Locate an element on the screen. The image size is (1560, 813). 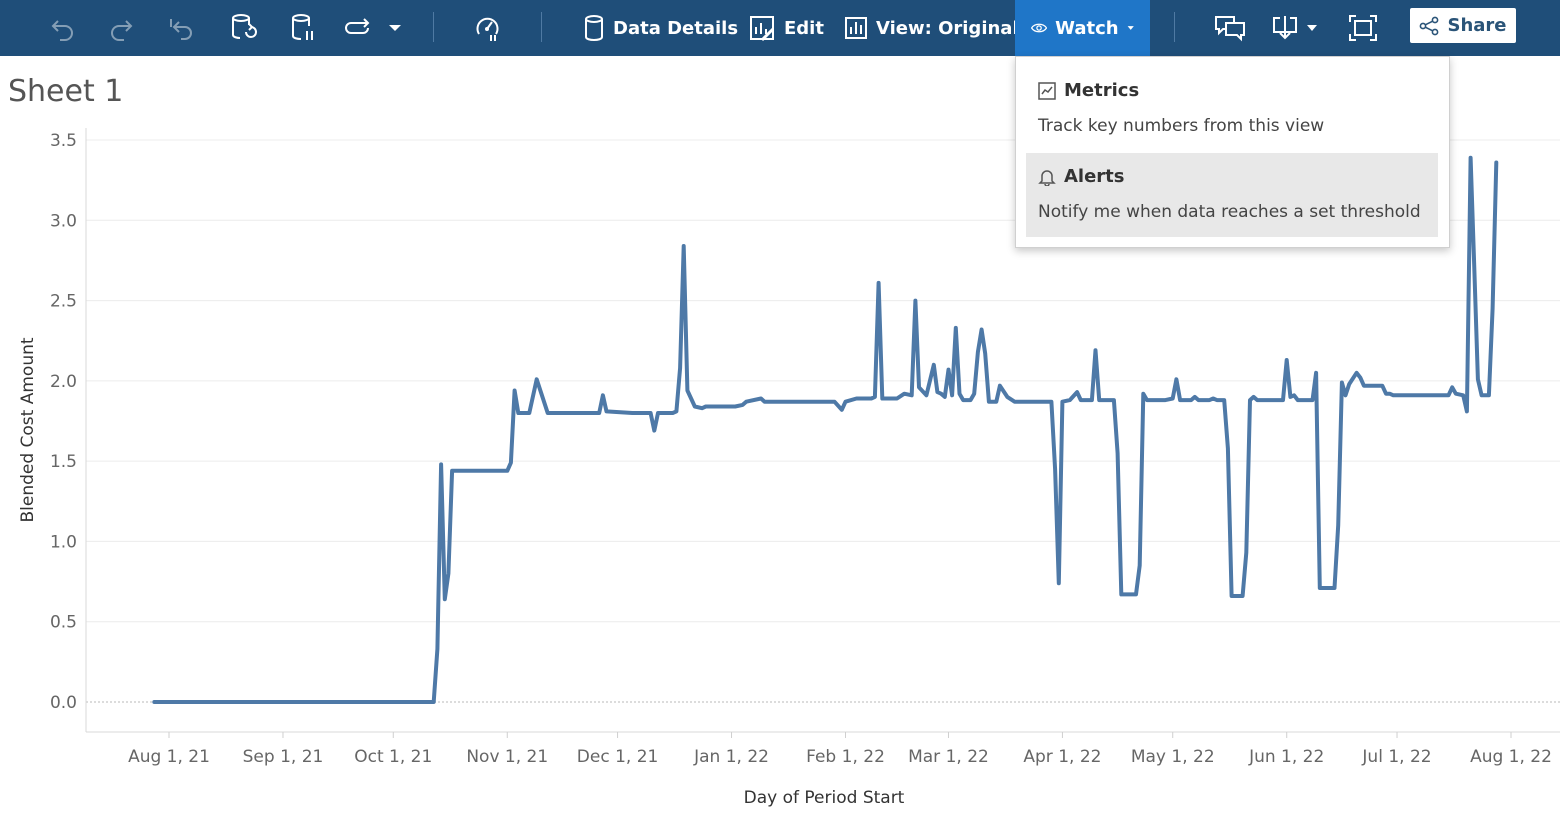
download-button is located at coordinates (1295, 28).